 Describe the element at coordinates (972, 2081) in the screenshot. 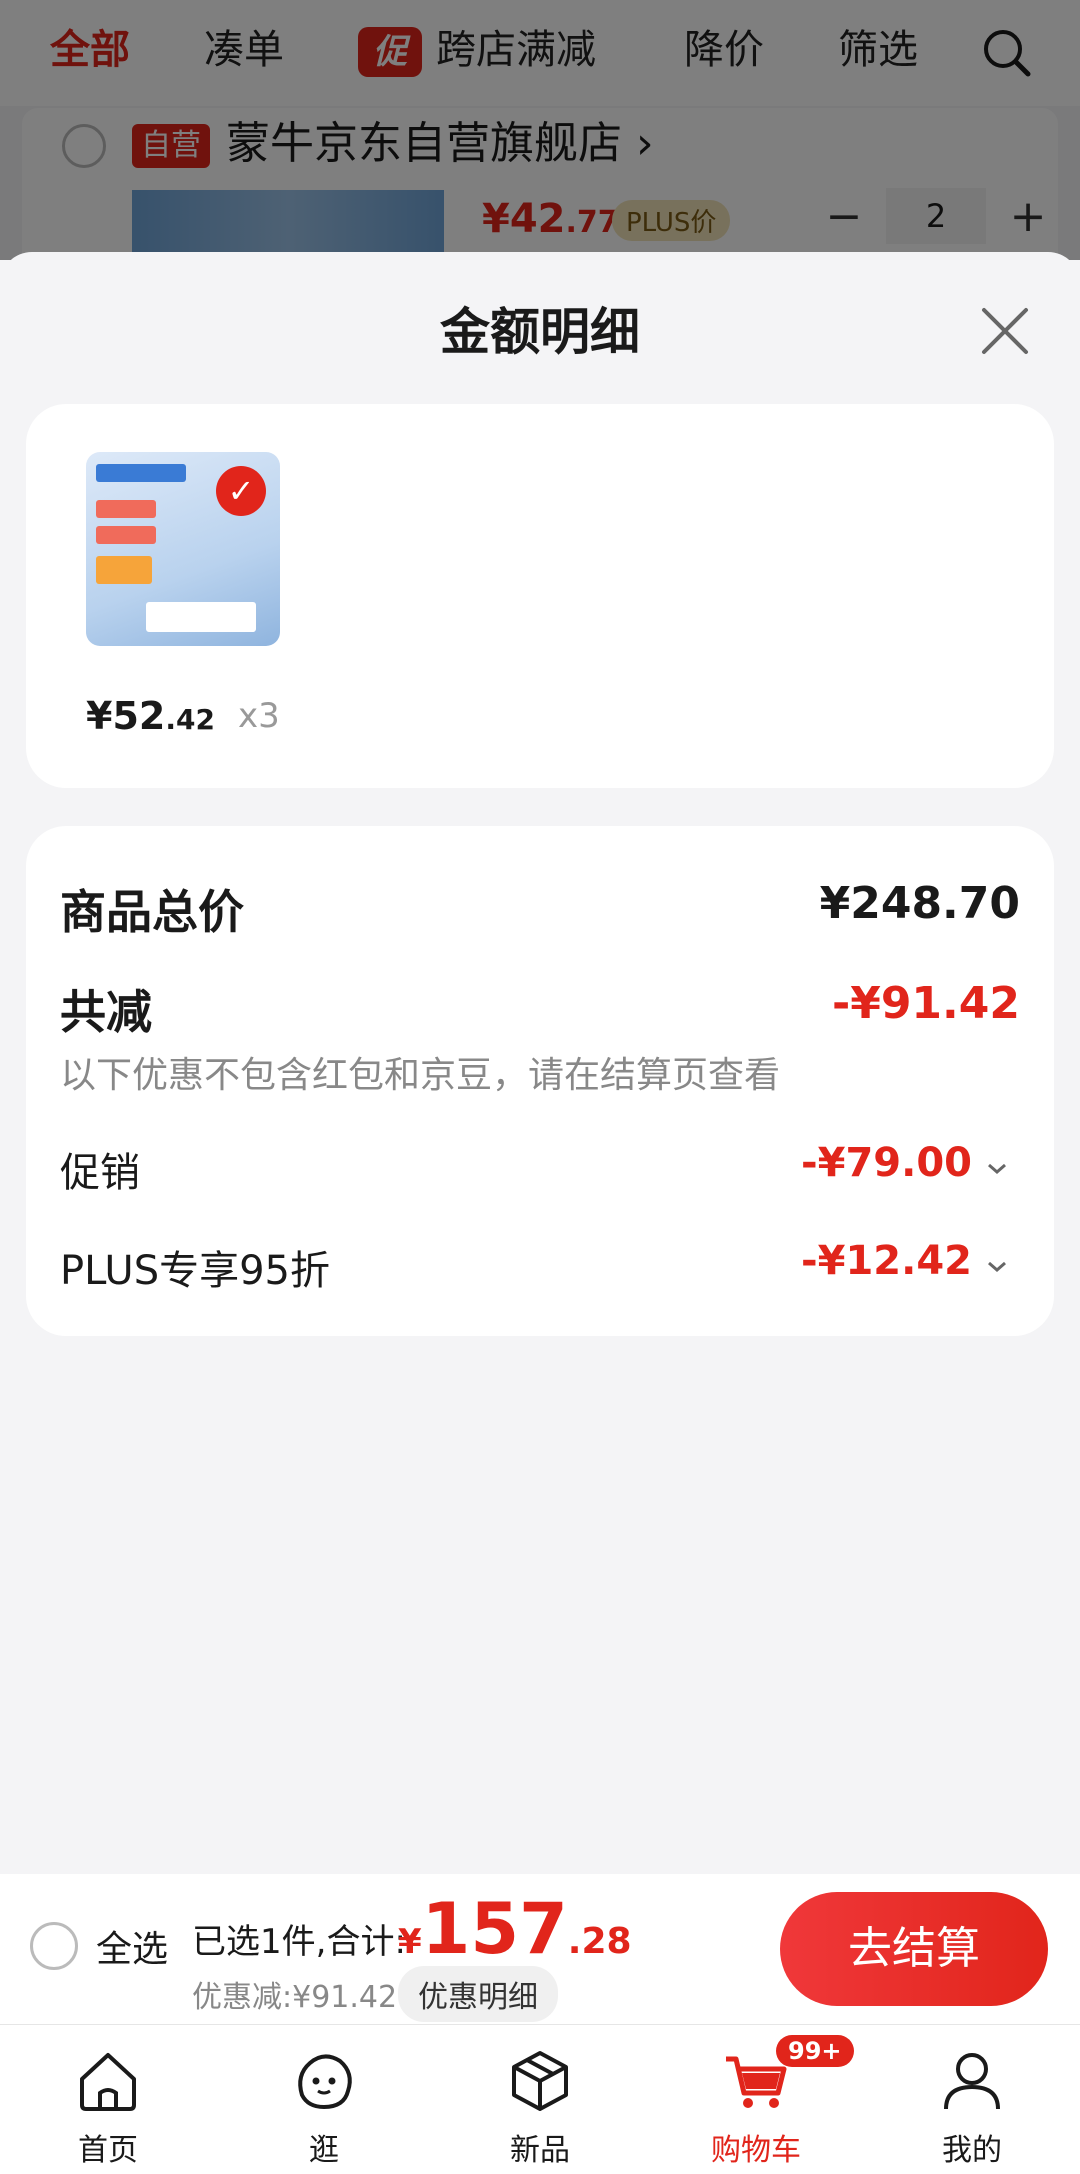

I see `profile-icon` at that location.